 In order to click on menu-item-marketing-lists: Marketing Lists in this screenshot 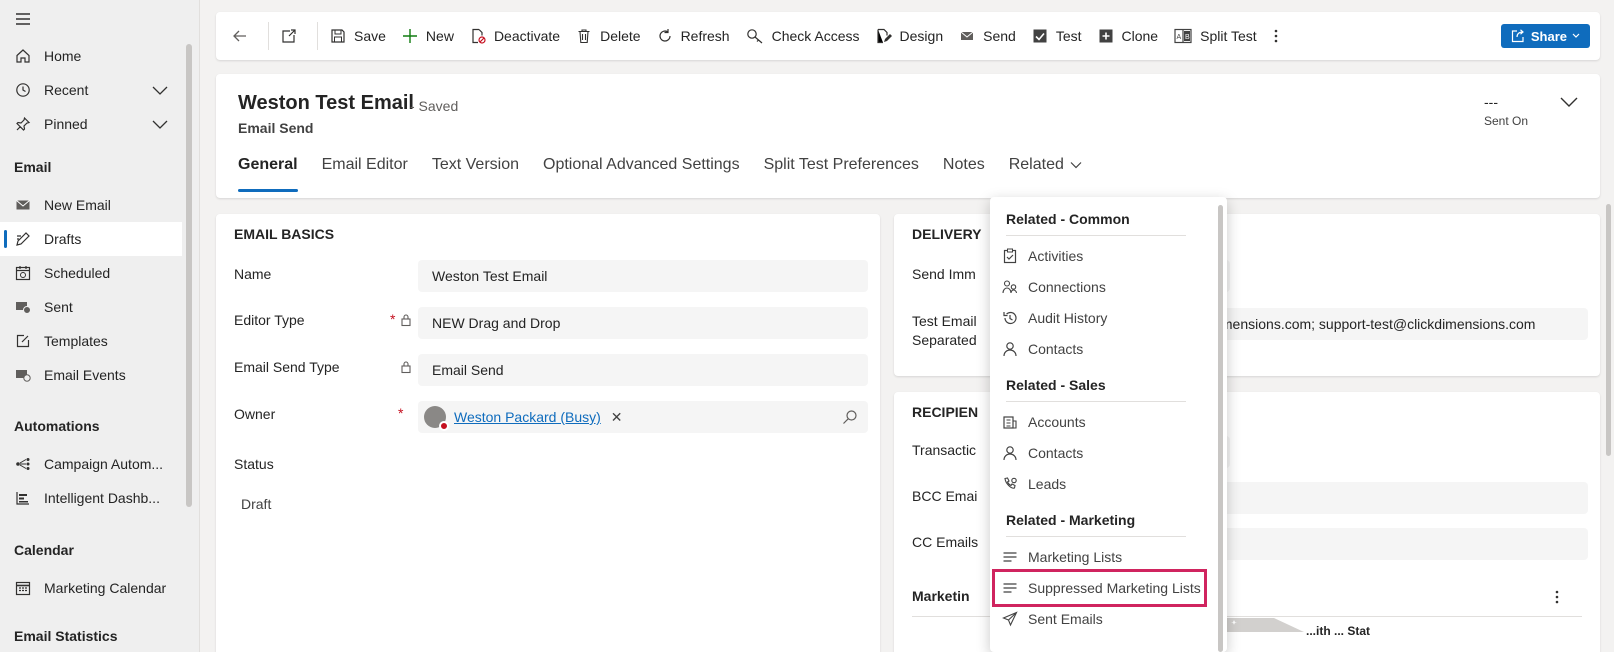, I will do `click(1105, 557)`.